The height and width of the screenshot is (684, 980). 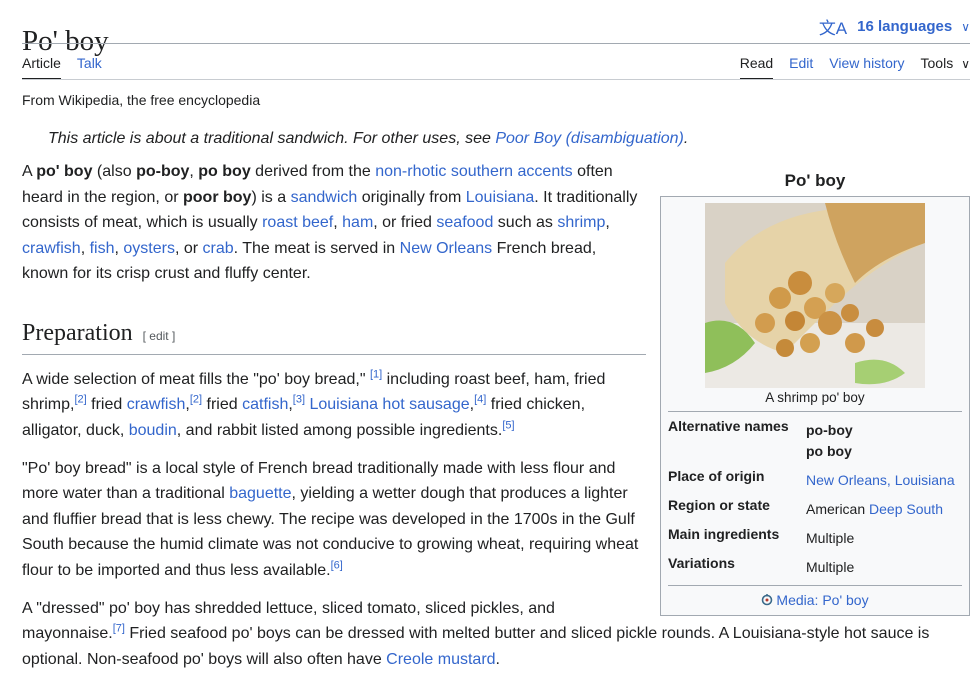 I want to click on infobox-title: Po' boy, so click(x=815, y=180).